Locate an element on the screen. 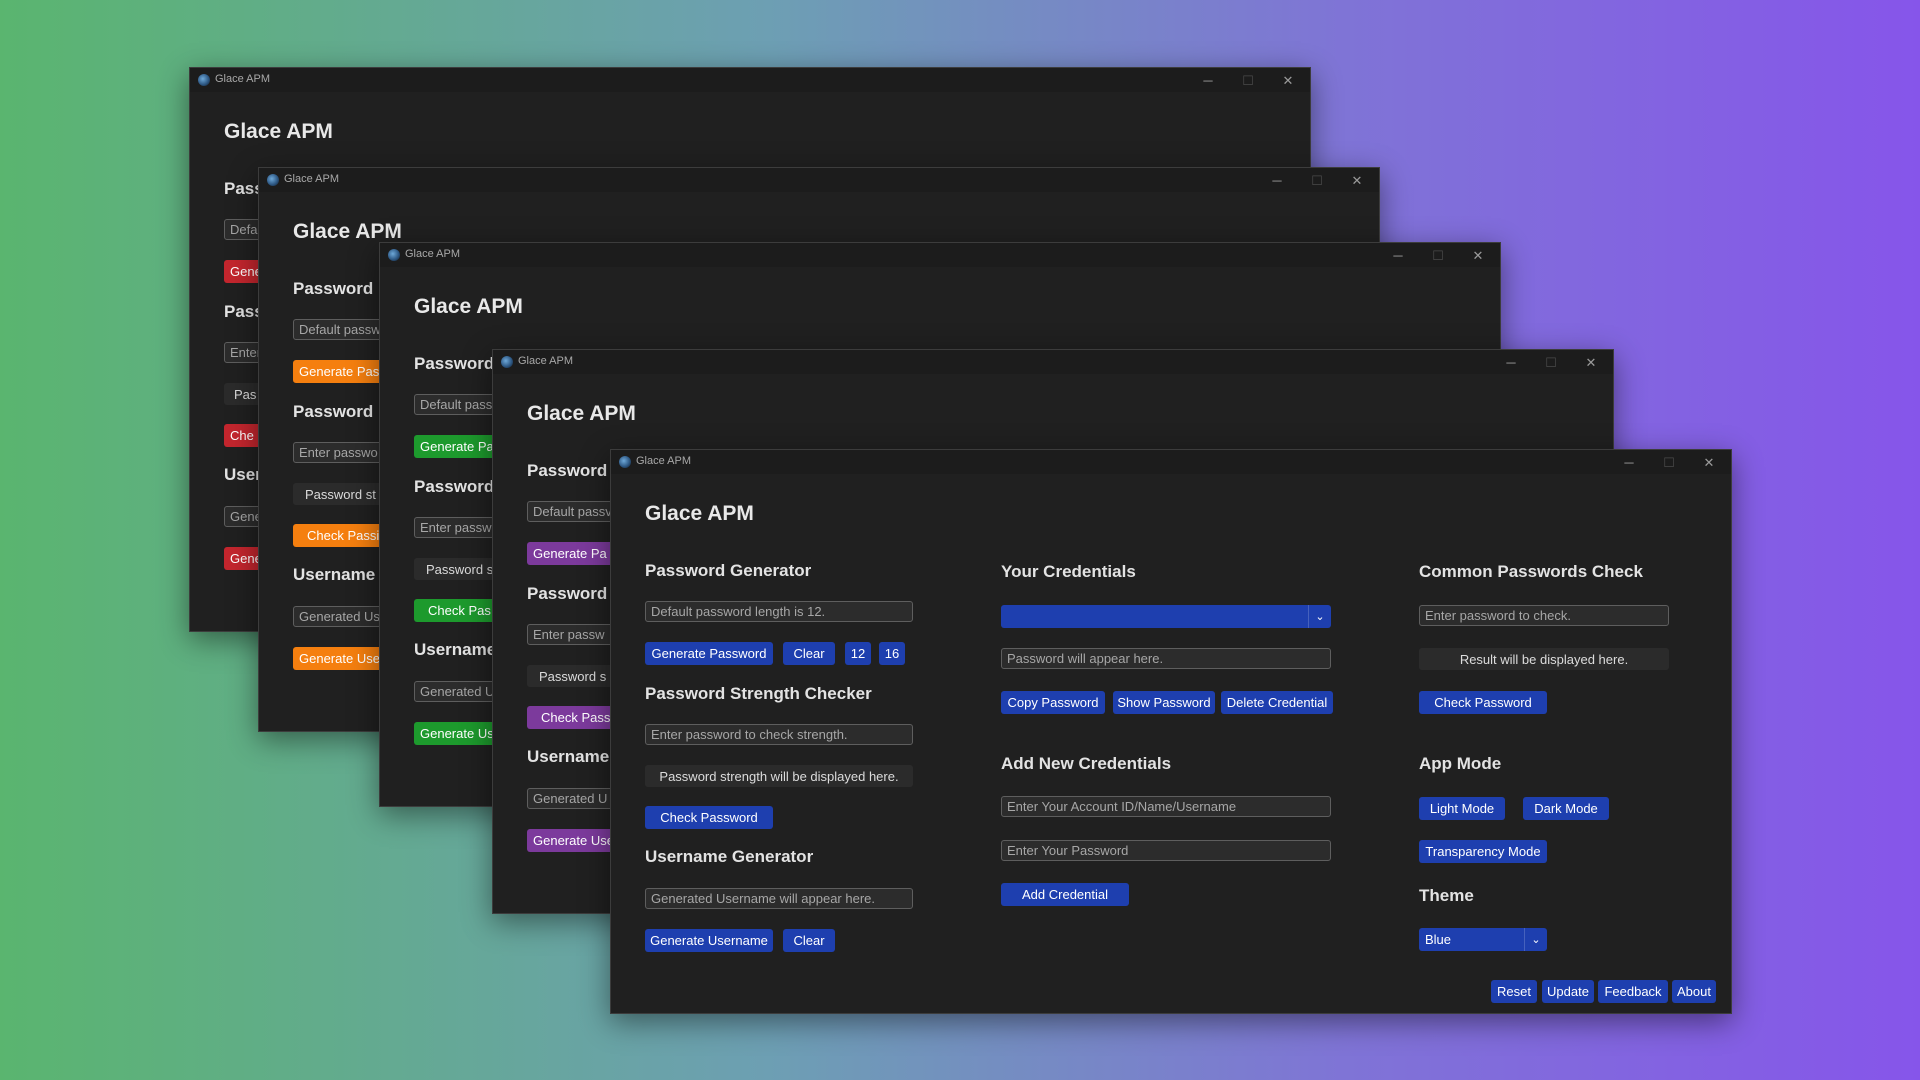 The width and height of the screenshot is (1920, 1080). add-credential-button: Add Credential is located at coordinates (1065, 894).